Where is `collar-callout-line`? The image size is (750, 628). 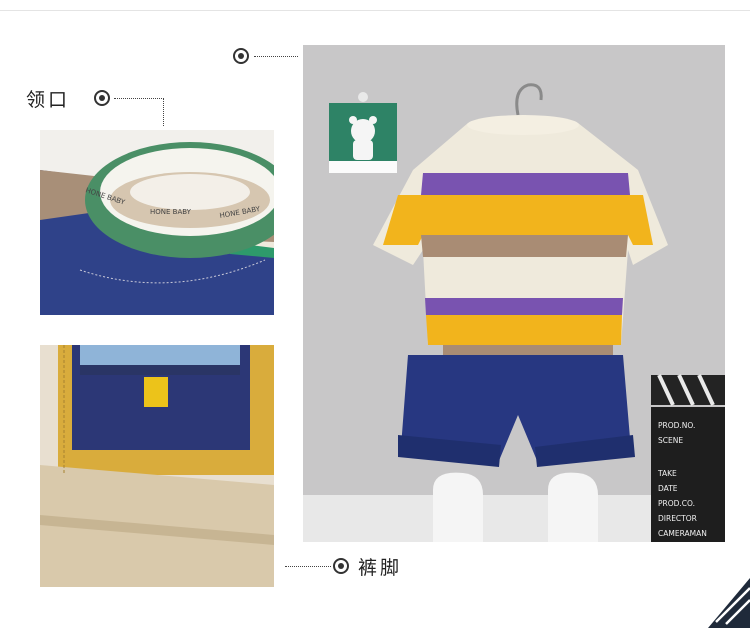
collar-callout-line is located at coordinates (139, 98).